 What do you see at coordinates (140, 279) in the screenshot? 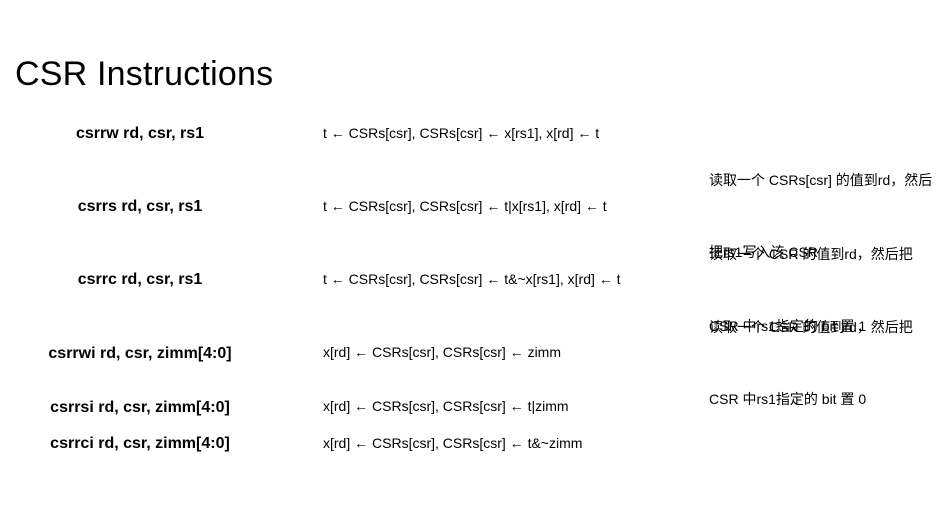
I see `instruction-csrrc: csrrc rd, csr, rs1` at bounding box center [140, 279].